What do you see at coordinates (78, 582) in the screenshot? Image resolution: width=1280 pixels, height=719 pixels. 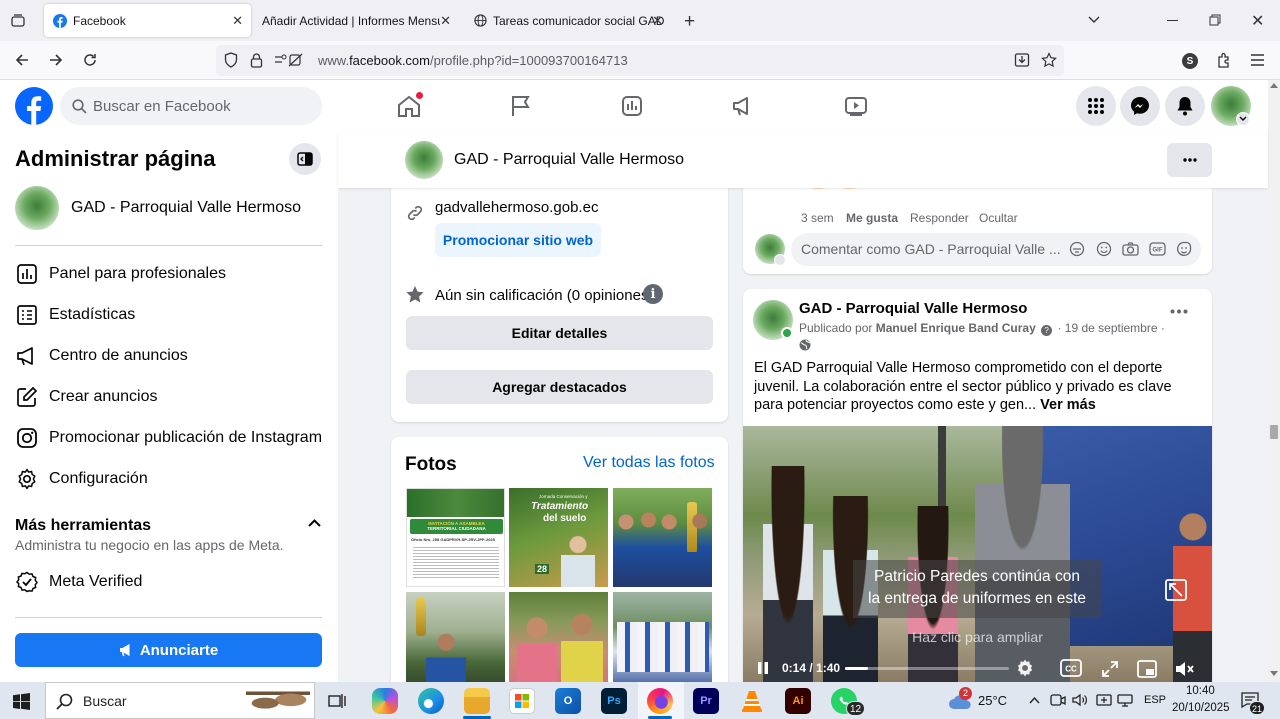 I see `sidebar-item-meta-verified: Meta Verified` at bounding box center [78, 582].